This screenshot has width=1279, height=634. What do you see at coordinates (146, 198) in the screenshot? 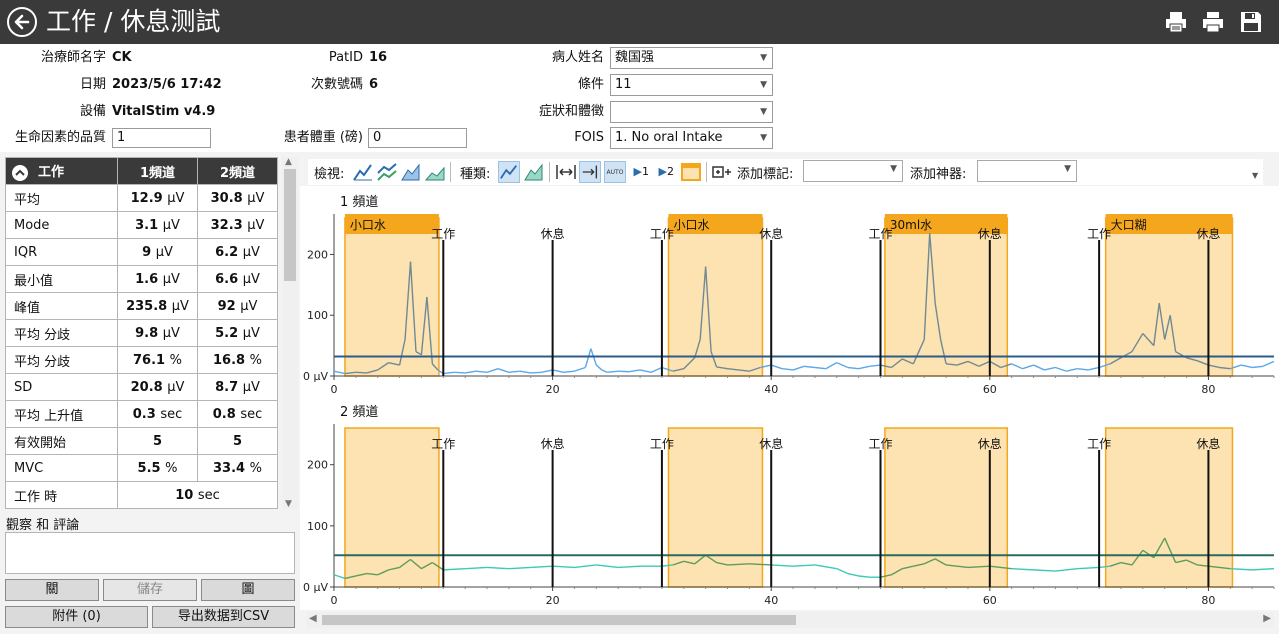
I see `stats-ch1-value: 12.9` at bounding box center [146, 198].